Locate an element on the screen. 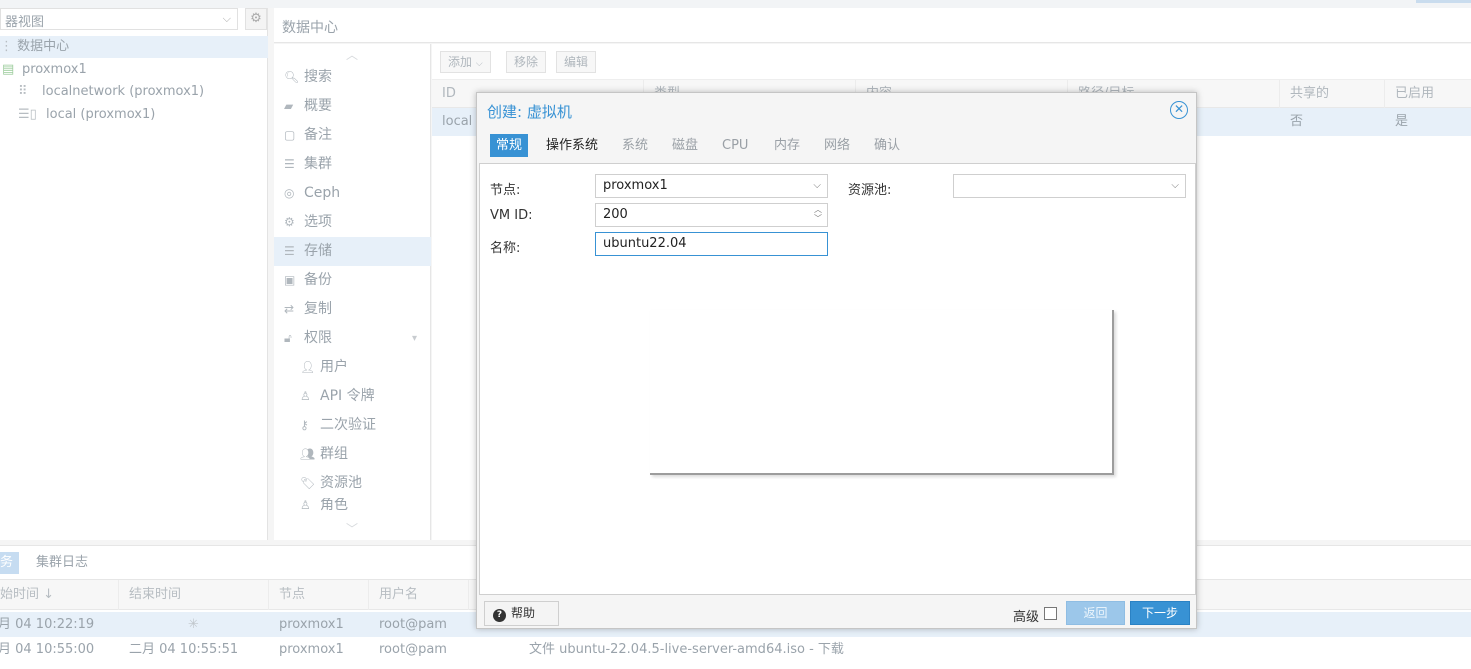 The height and width of the screenshot is (669, 1471). cell-enabled: 是 is located at coordinates (1402, 121).